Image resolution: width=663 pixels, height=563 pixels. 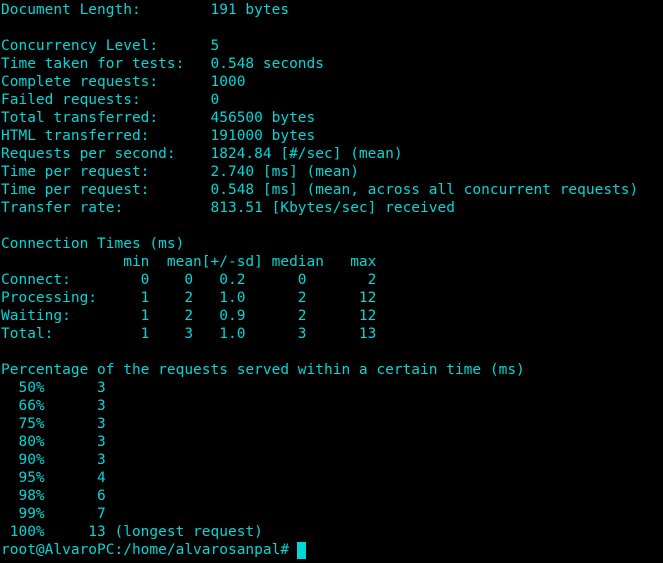 What do you see at coordinates (53, 460) in the screenshot?
I see `percentile-row: 90% 3` at bounding box center [53, 460].